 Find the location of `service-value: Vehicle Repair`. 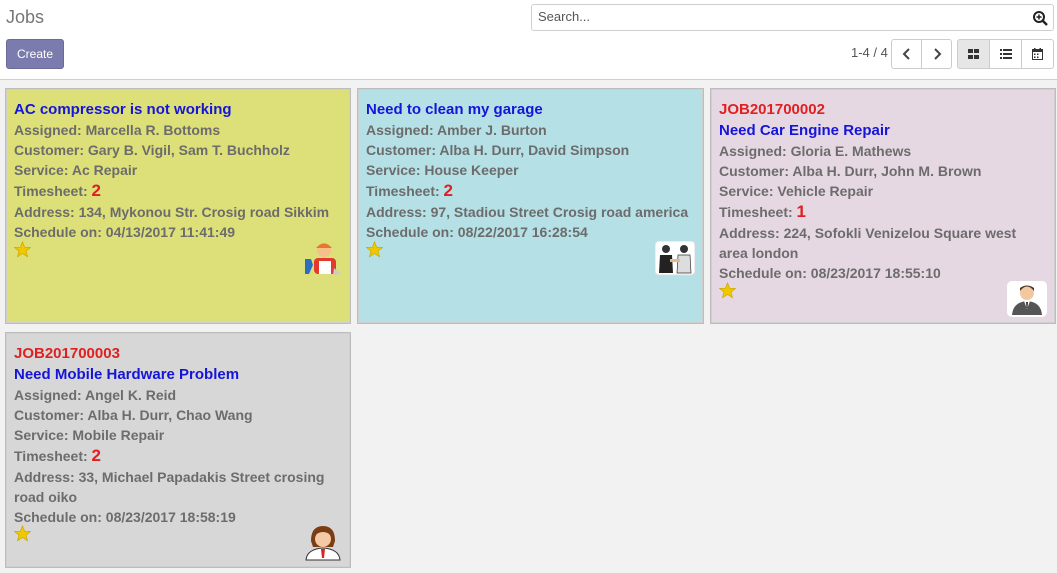

service-value: Vehicle Repair is located at coordinates (825, 191).